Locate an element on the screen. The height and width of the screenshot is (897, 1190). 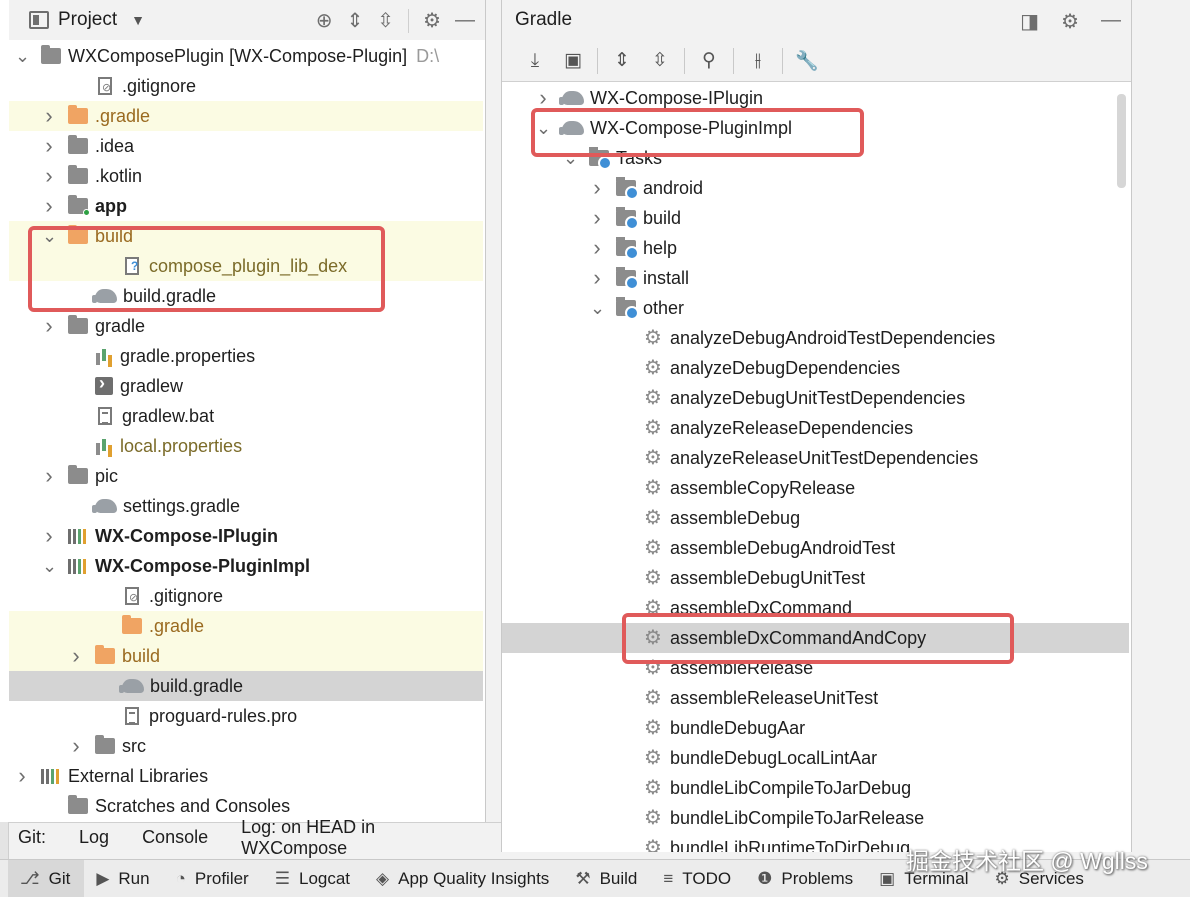
gradle-tree-item: ⚙ analyzeDebugUnitTestDependencies is located at coordinates (815, 398).